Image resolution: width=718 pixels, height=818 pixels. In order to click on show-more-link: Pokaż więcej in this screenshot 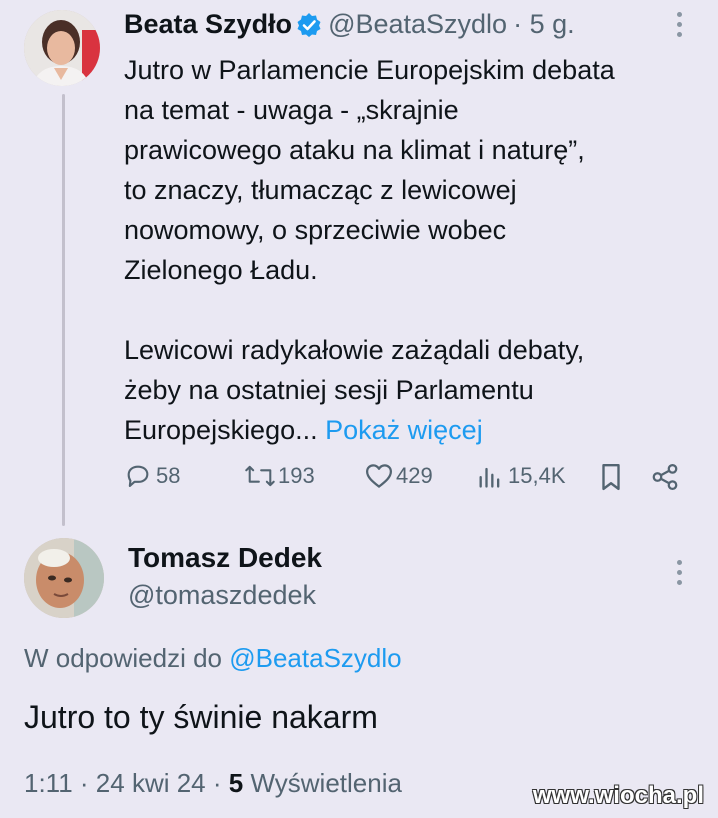, I will do `click(404, 430)`.